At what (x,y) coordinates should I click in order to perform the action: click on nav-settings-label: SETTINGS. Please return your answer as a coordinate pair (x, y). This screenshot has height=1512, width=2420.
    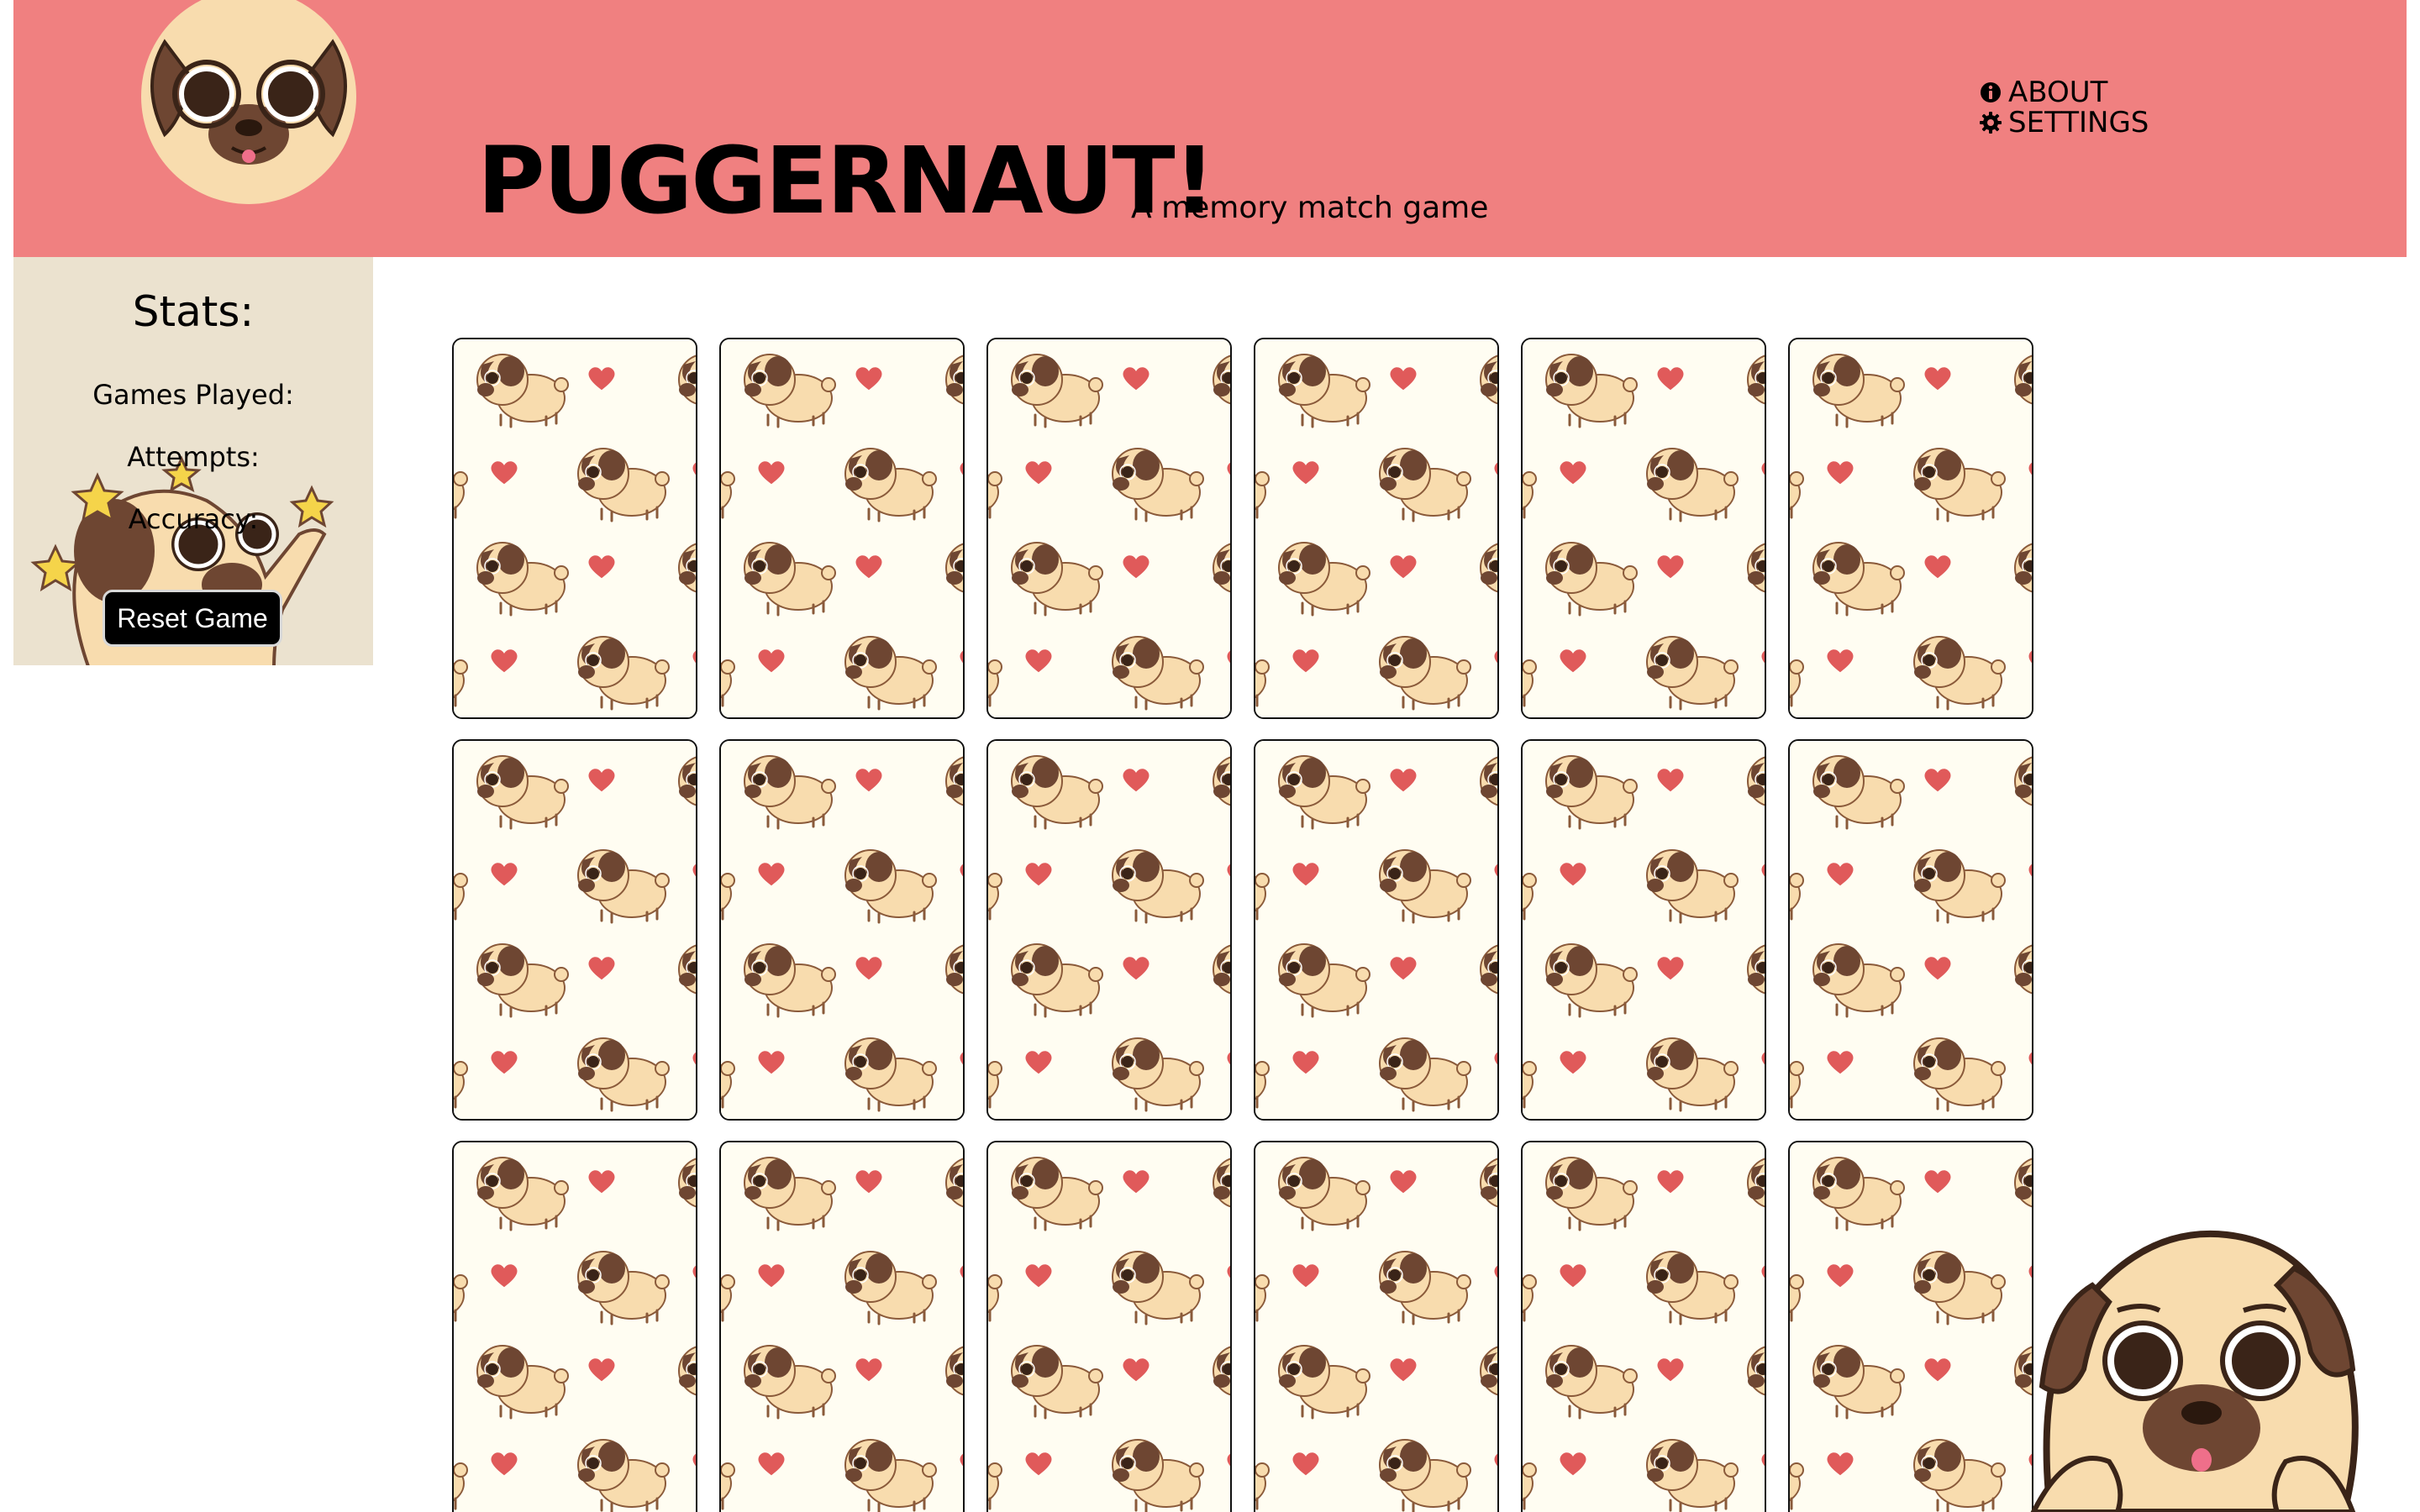
    Looking at the image, I should click on (2079, 122).